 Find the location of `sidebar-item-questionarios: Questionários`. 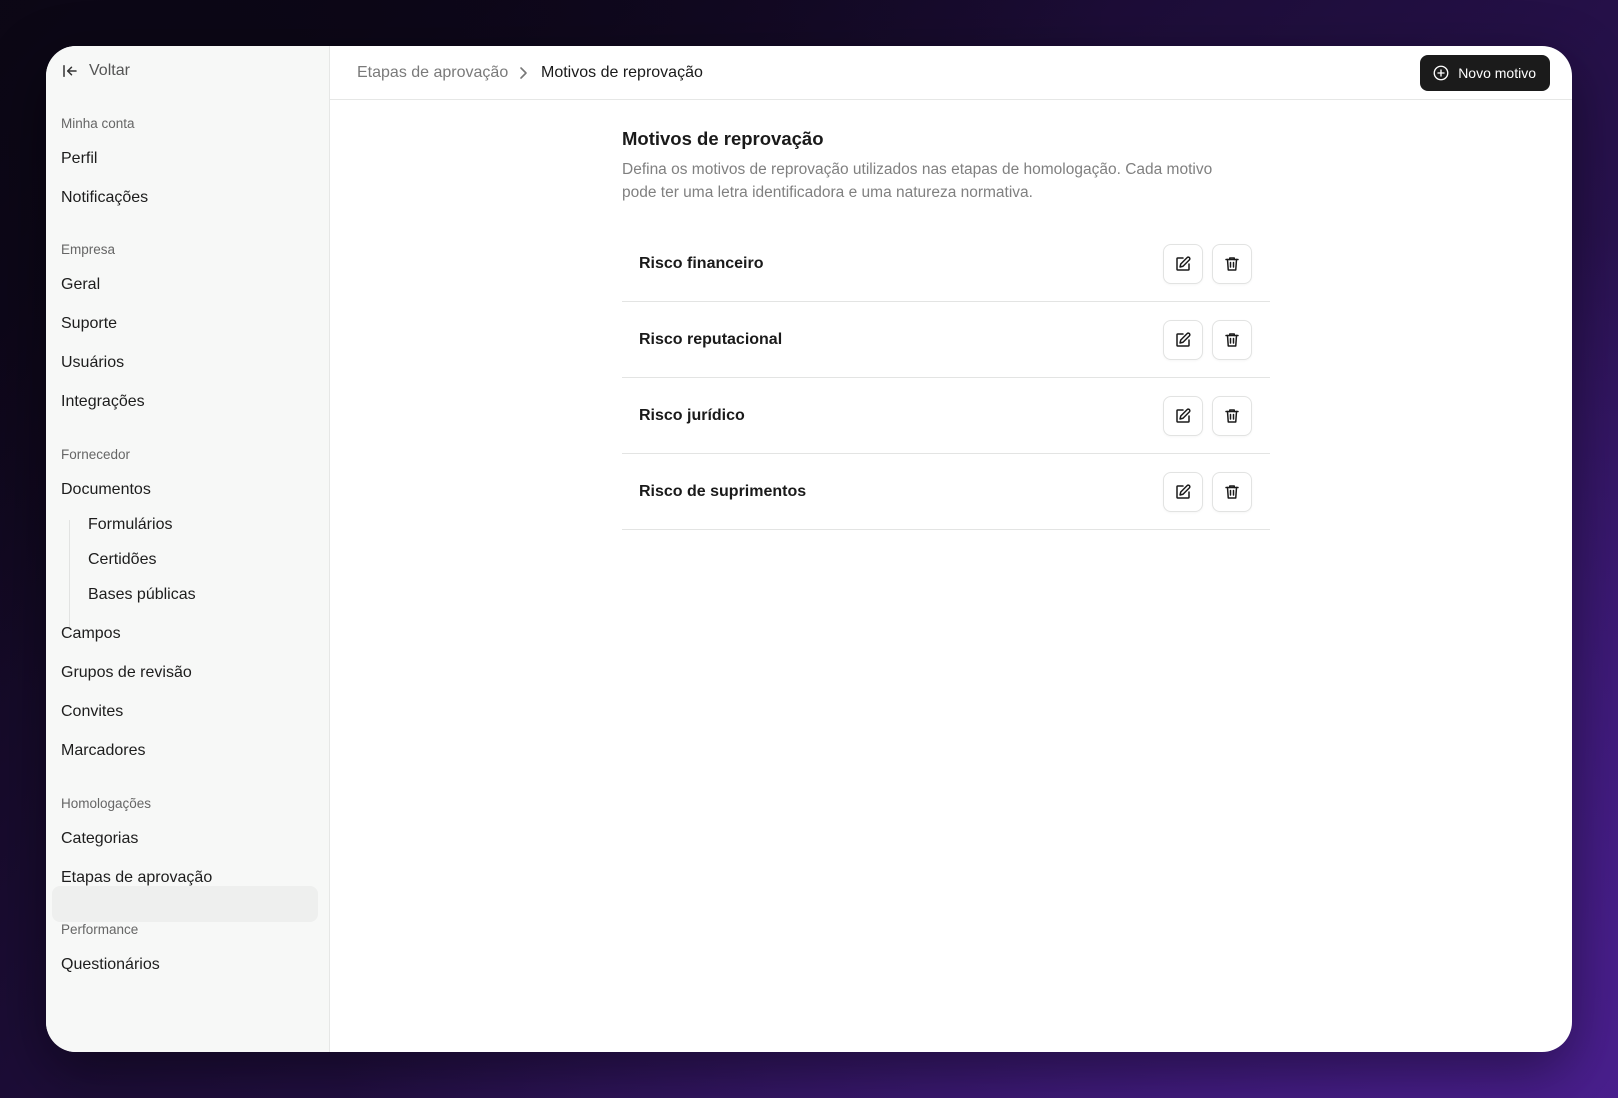

sidebar-item-questionarios: Questionários is located at coordinates (110, 965).